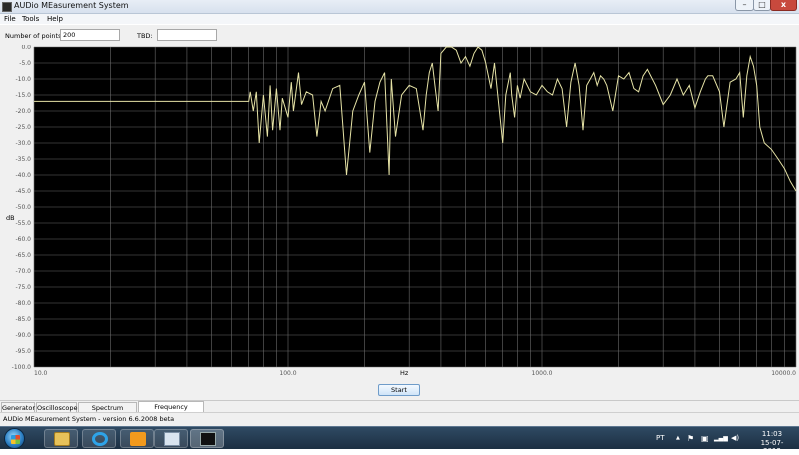 This screenshot has width=799, height=455. I want to click on maximize-button: □, so click(762, 5).